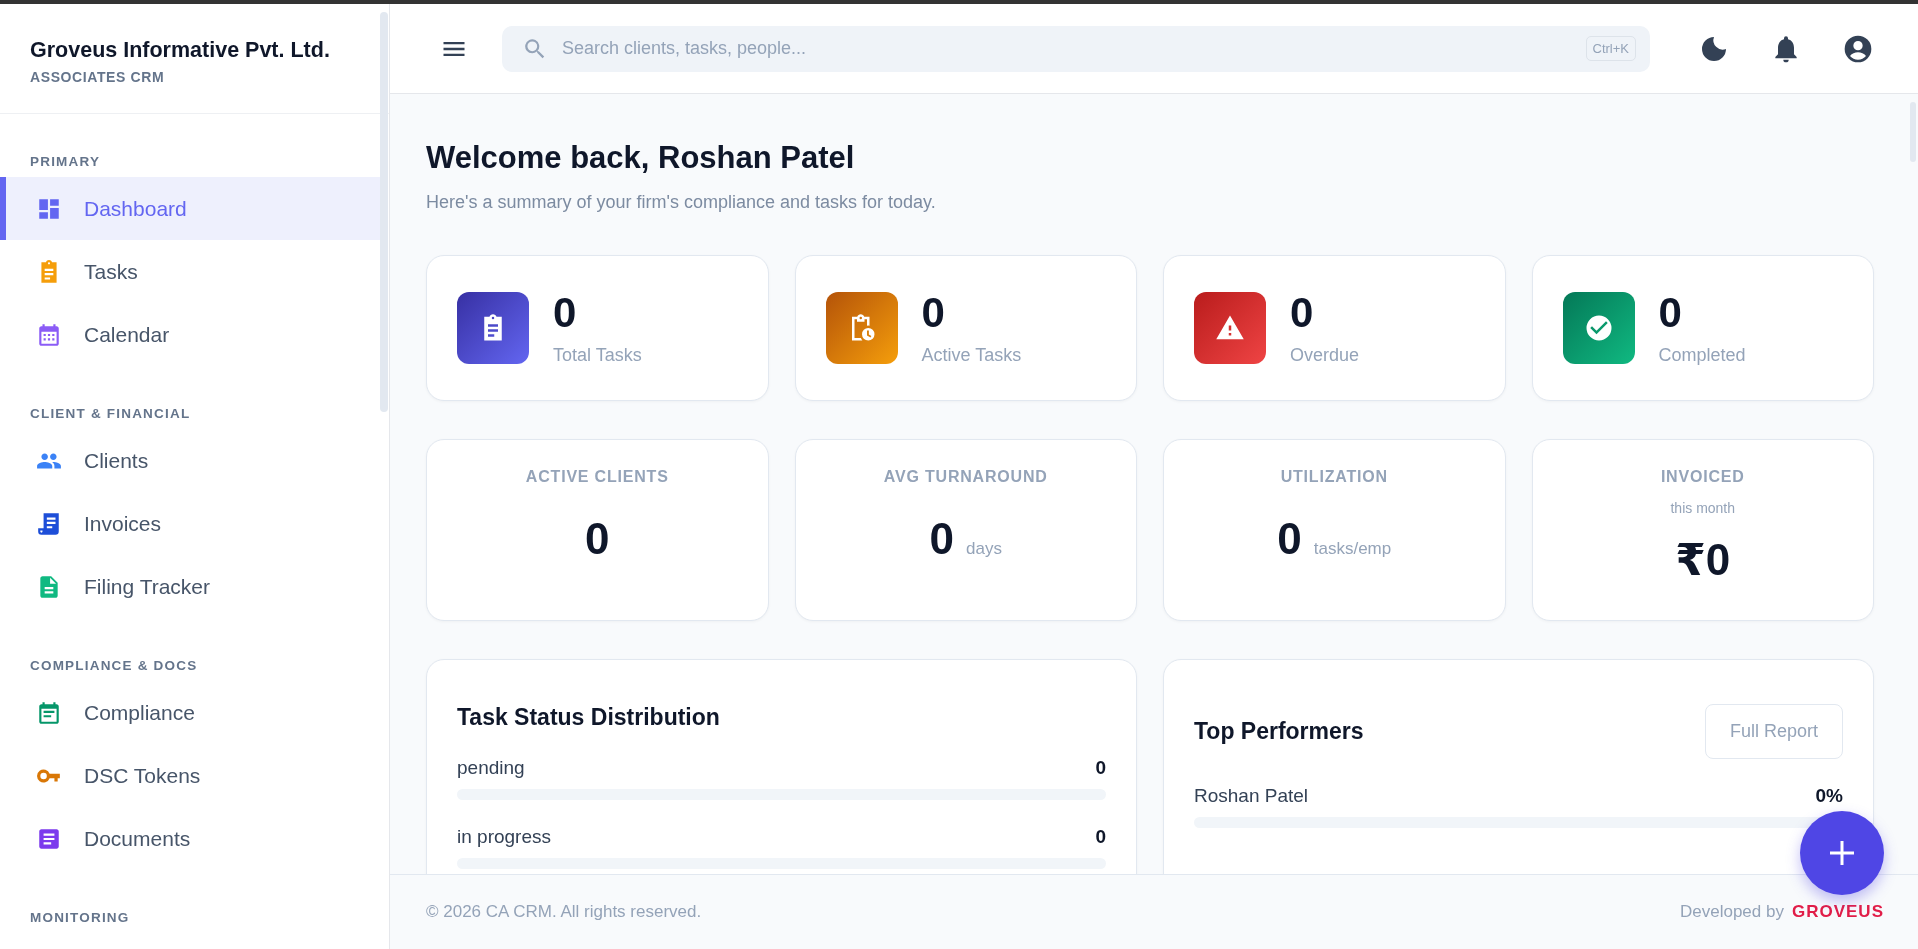 This screenshot has height=949, width=1918. Describe the element at coordinates (965, 477) in the screenshot. I see `metric-label: AVG TURNAROUND` at that location.